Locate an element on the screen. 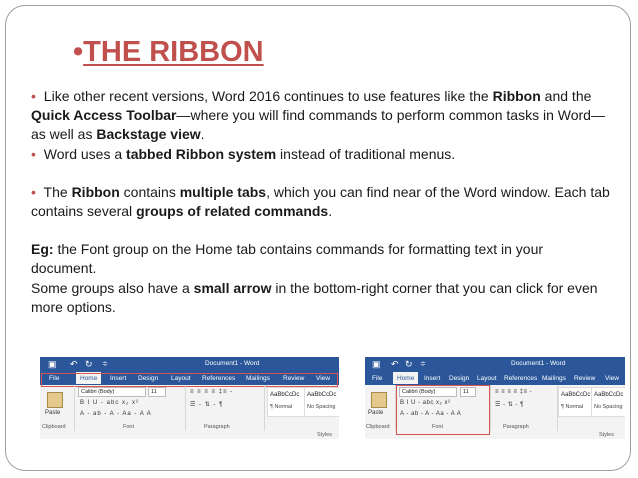 The width and height of the screenshot is (638, 478). font-group-label: Font is located at coordinates (129, 427).